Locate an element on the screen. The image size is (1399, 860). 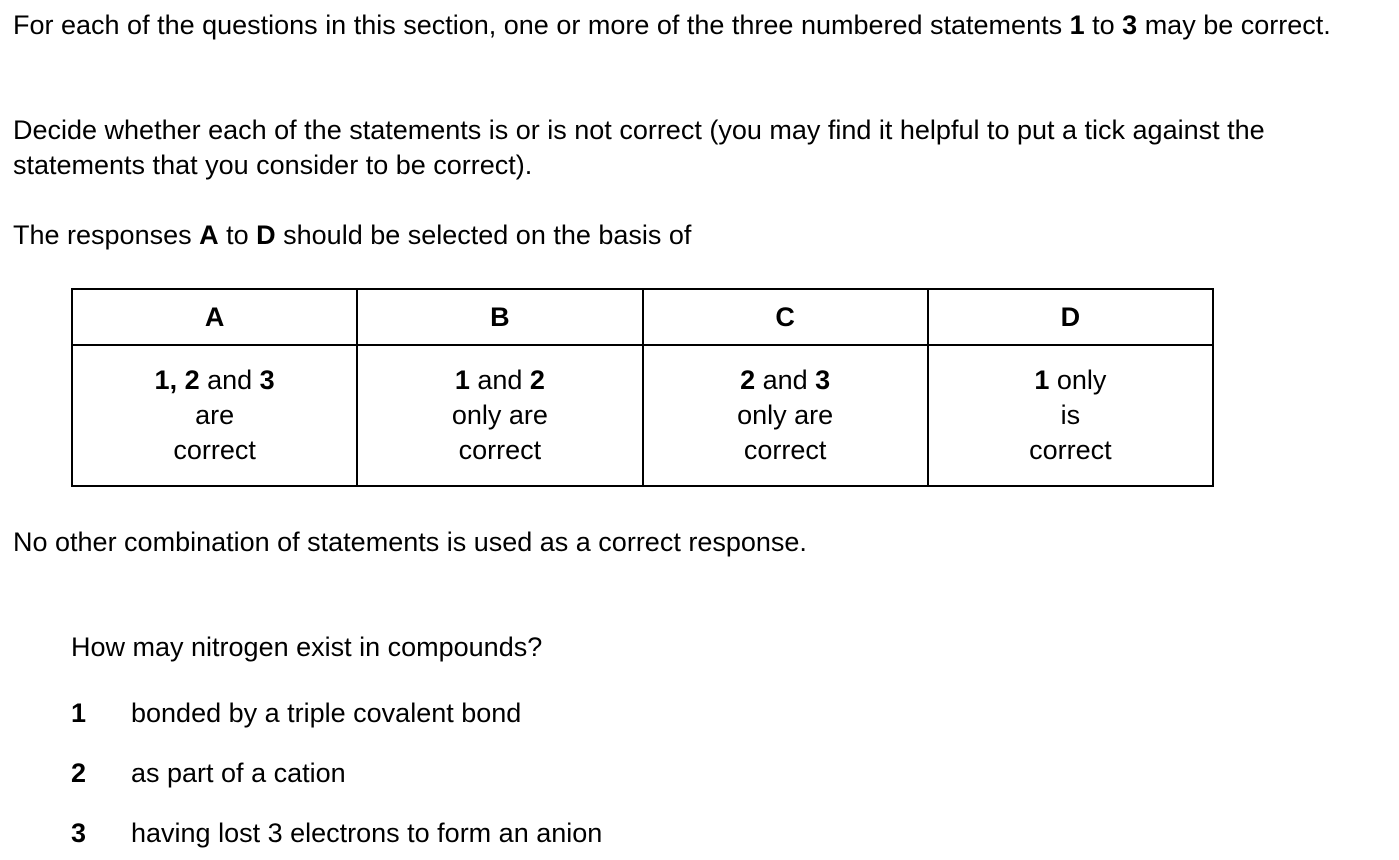
response-cell-b: 1 and 2 only are correct is located at coordinates (500, 415).